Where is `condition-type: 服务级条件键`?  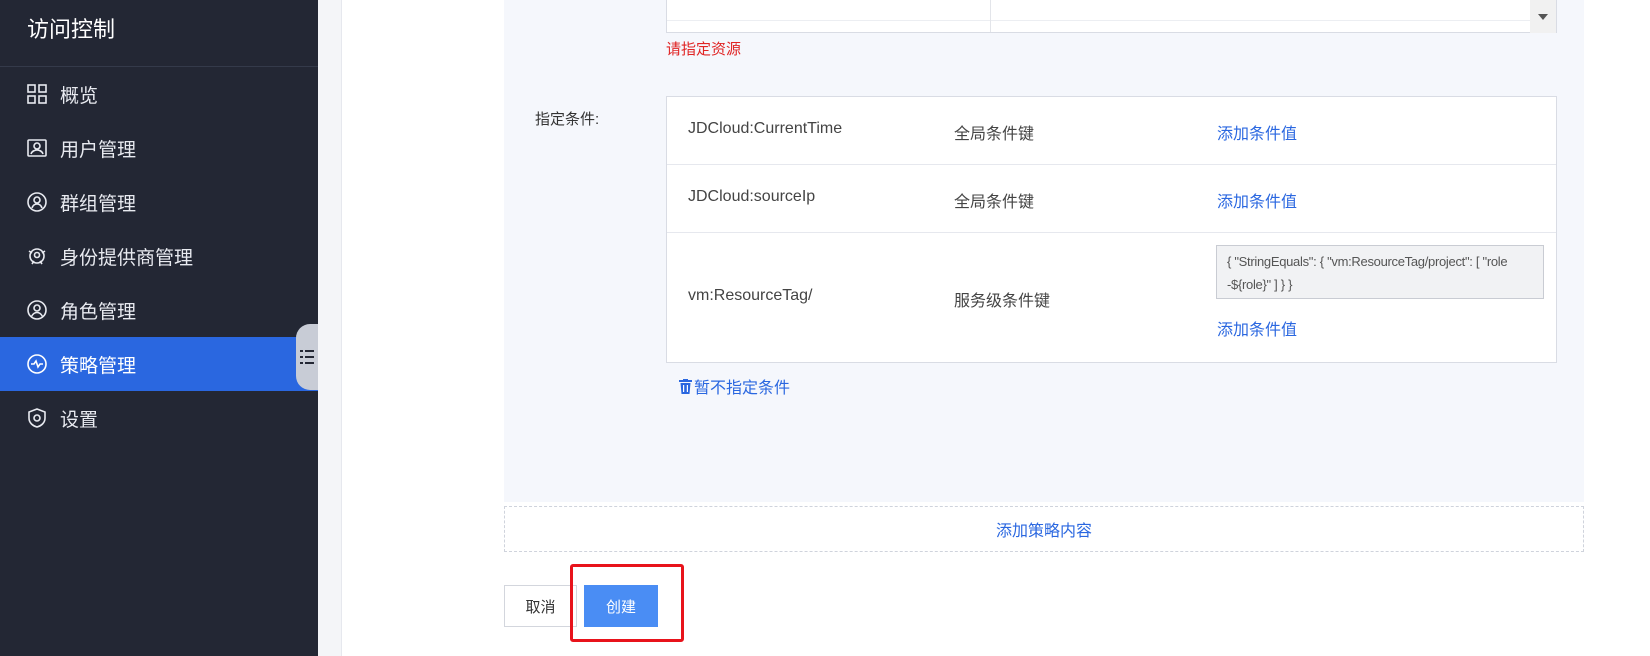 condition-type: 服务级条件键 is located at coordinates (1002, 301).